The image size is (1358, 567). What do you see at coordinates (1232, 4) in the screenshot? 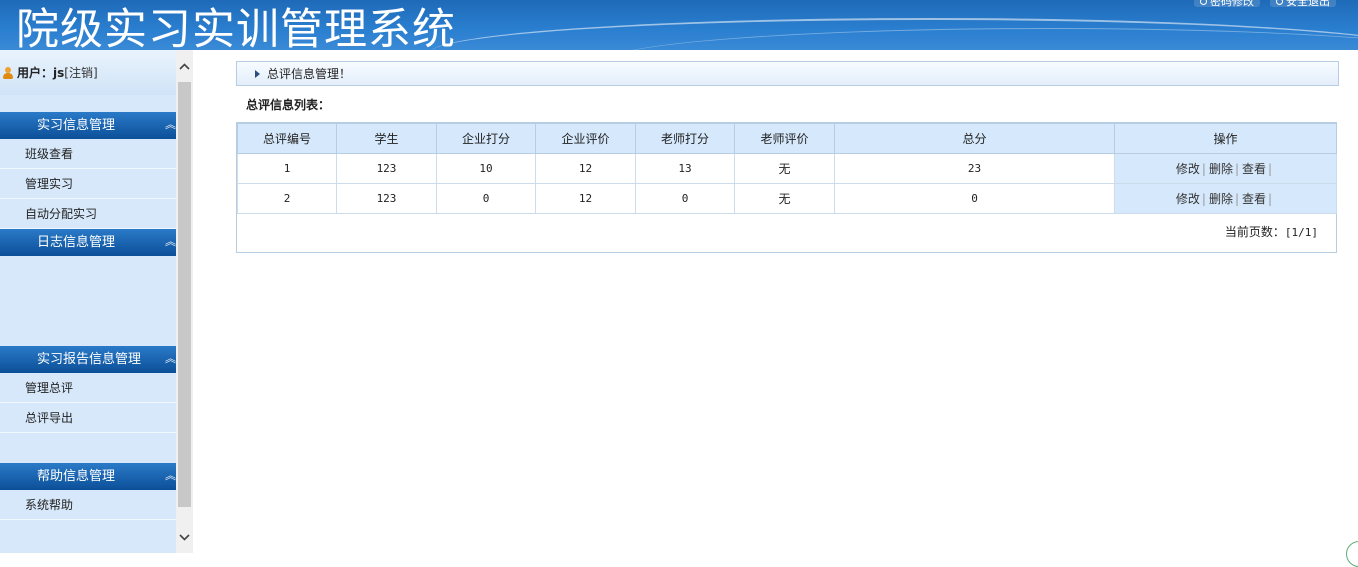
I see `change-password-label: 密码修改` at bounding box center [1232, 4].